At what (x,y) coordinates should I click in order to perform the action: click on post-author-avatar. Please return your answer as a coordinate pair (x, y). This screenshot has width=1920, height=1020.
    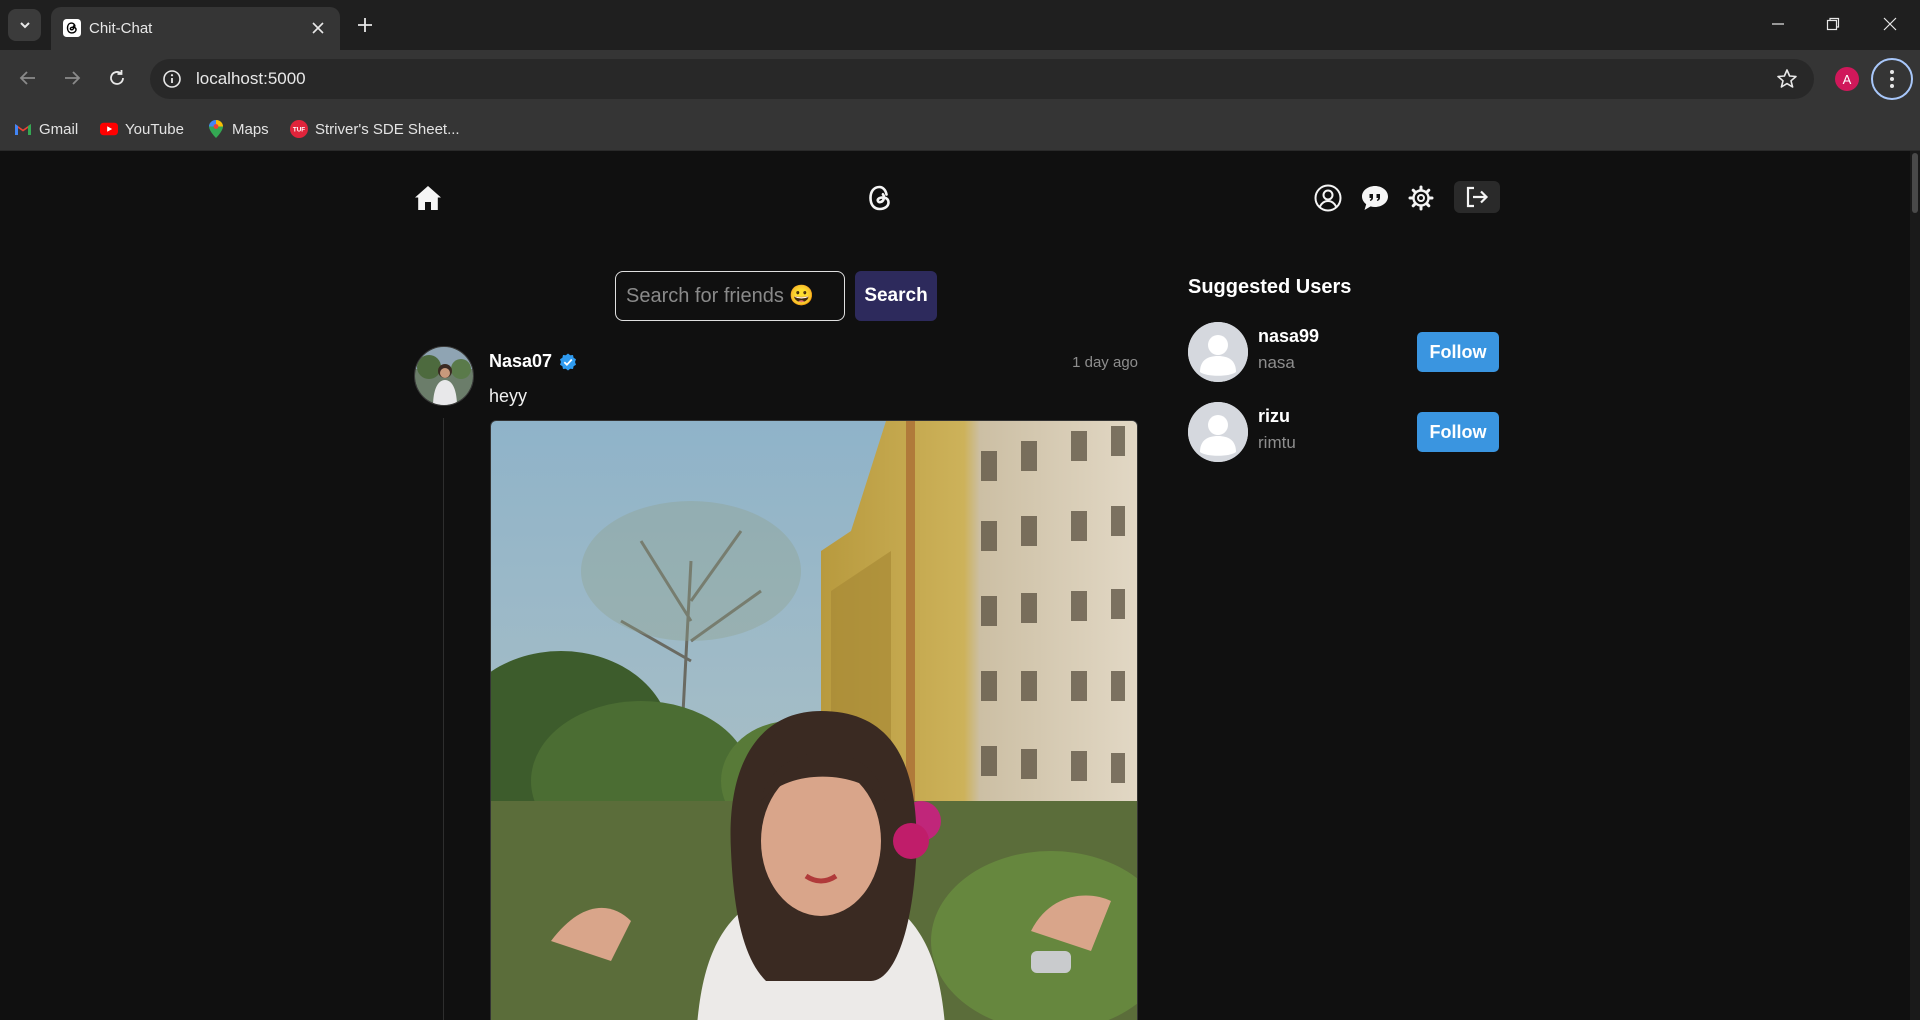
    Looking at the image, I should click on (444, 376).